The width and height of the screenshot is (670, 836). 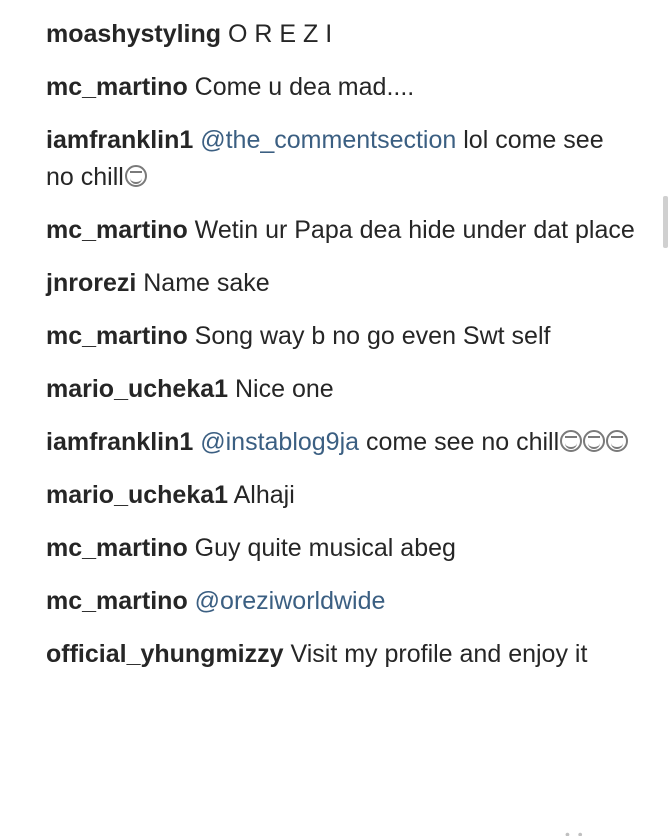 What do you see at coordinates (341, 283) in the screenshot?
I see `comment-item: jnrorezi Name sake` at bounding box center [341, 283].